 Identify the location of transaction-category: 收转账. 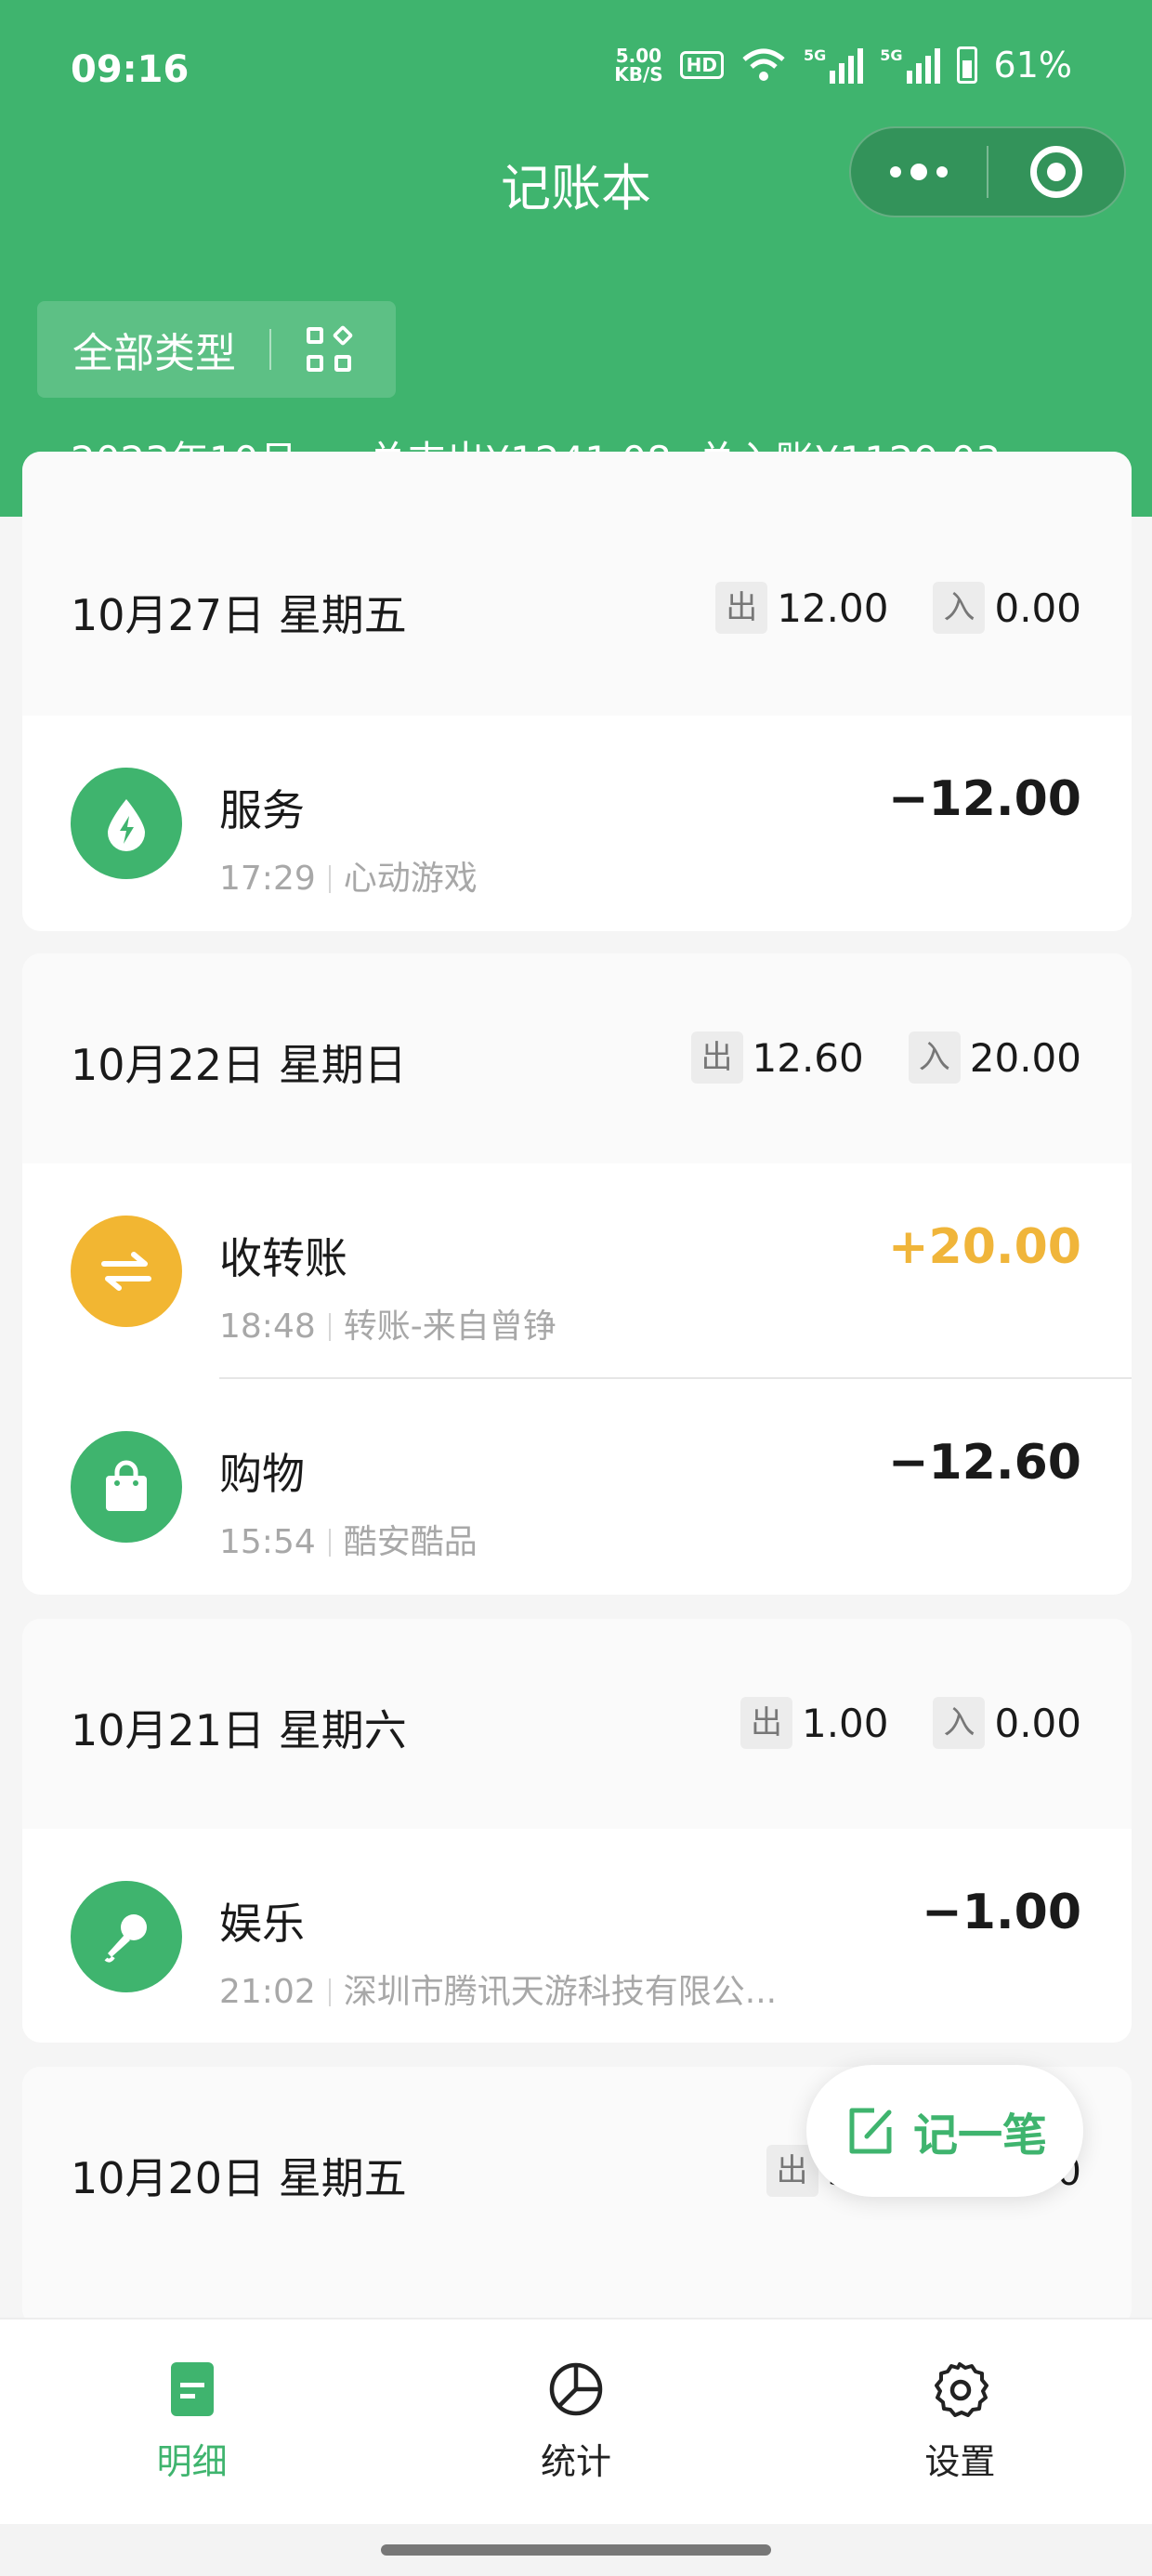
(283, 1258).